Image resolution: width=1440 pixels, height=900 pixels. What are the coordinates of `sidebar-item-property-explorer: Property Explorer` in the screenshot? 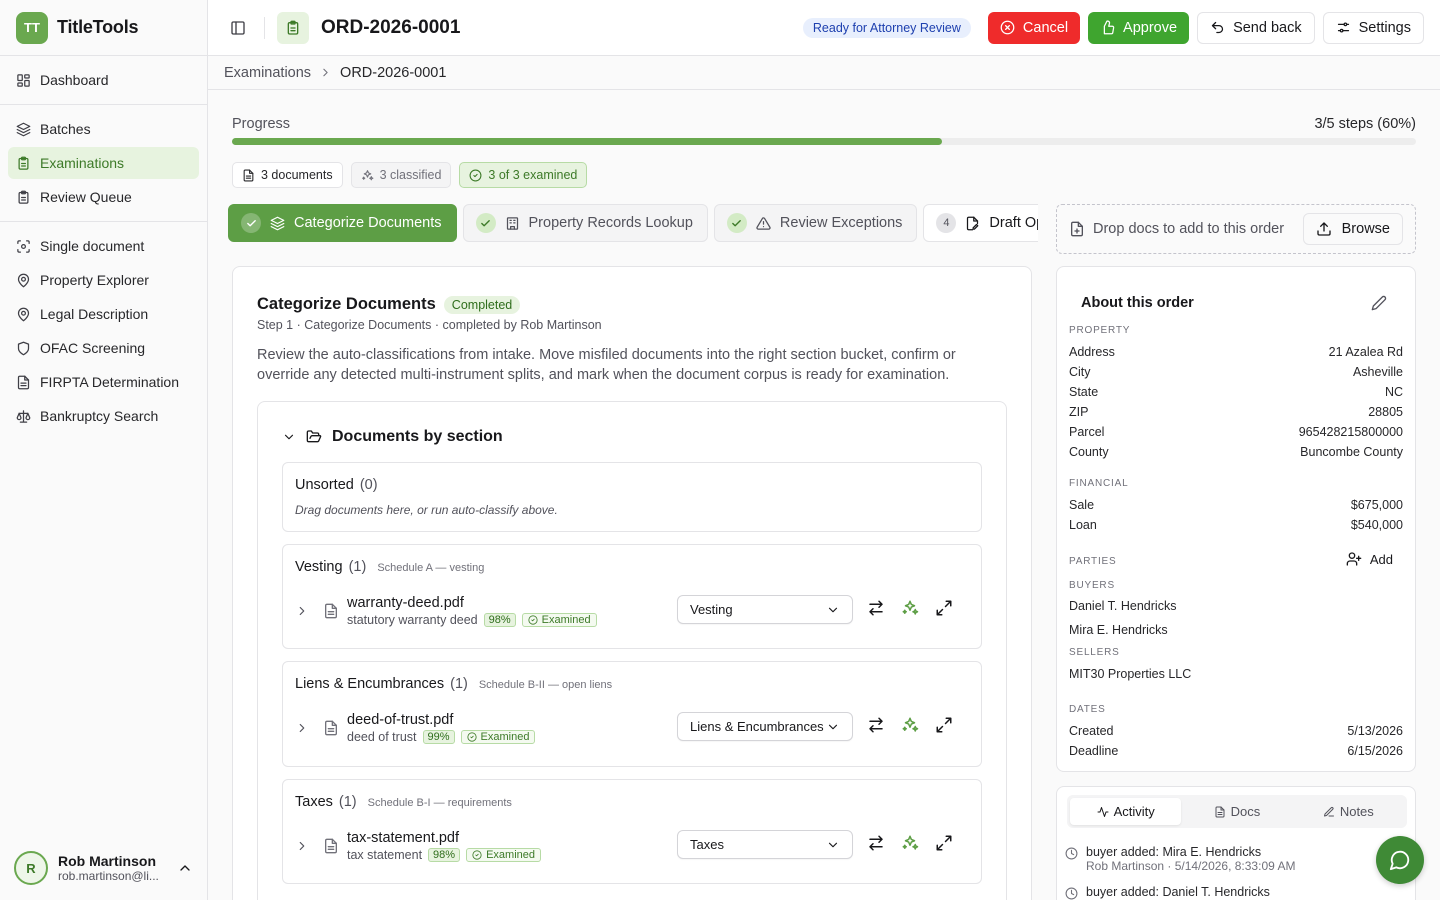 It's located at (103, 280).